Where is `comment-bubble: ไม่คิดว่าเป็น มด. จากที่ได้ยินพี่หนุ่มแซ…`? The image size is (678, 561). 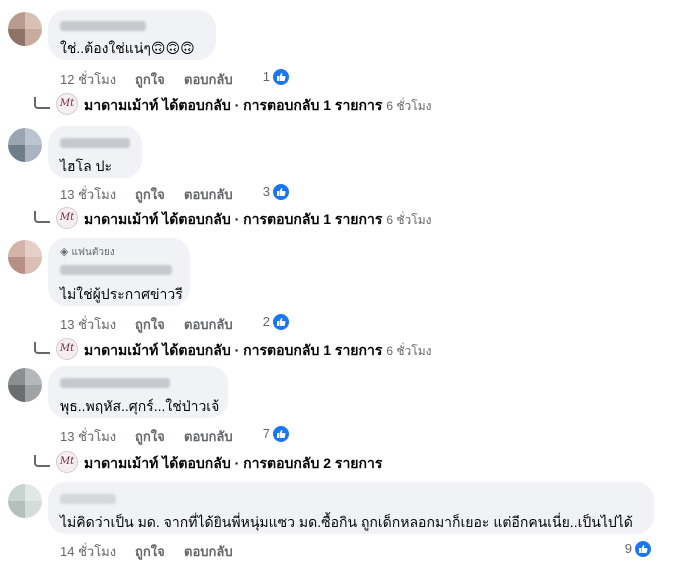
comment-bubble: ไม่คิดว่าเป็น มด. จากที่ได้ยินพี่หนุ่มแซ… is located at coordinates (351, 508).